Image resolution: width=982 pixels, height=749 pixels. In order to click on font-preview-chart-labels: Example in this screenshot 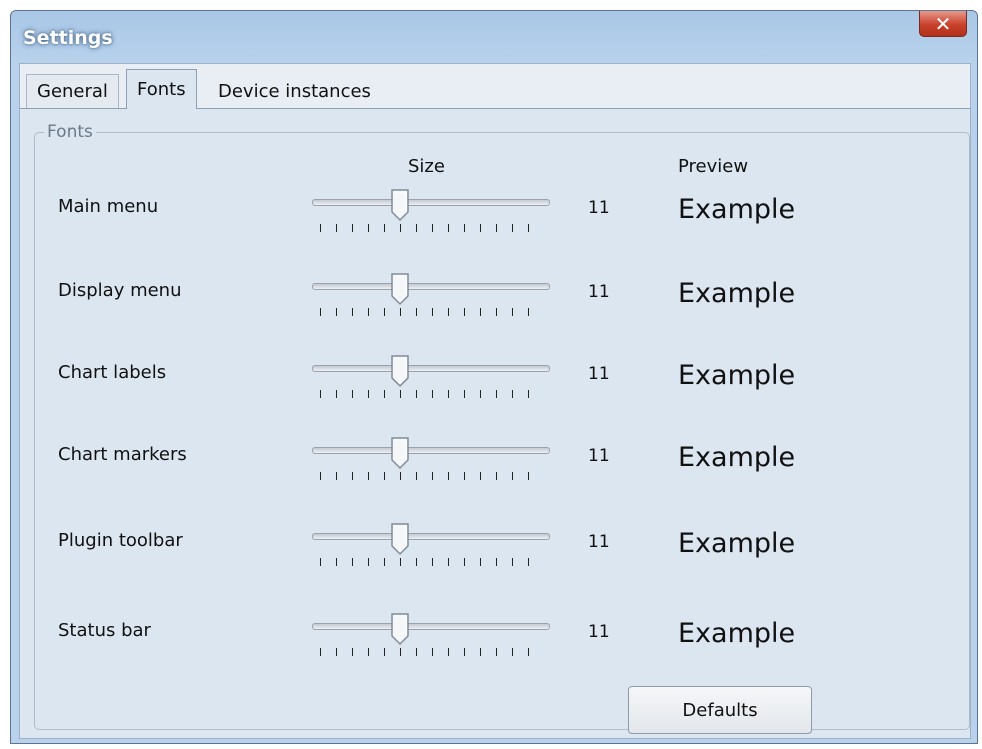, I will do `click(737, 375)`.